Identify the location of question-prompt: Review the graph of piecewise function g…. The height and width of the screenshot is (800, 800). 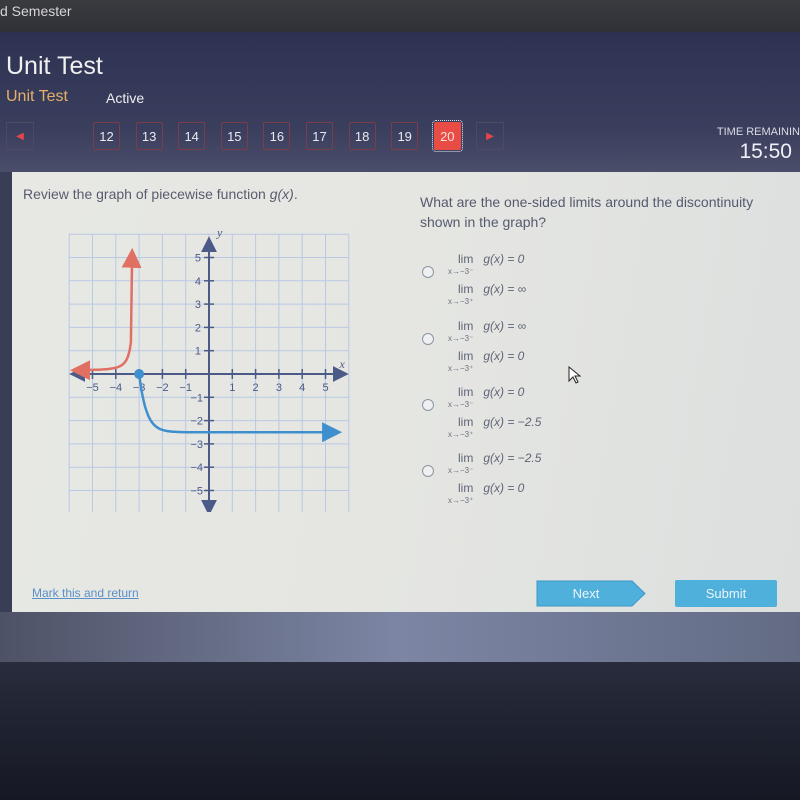
(160, 194).